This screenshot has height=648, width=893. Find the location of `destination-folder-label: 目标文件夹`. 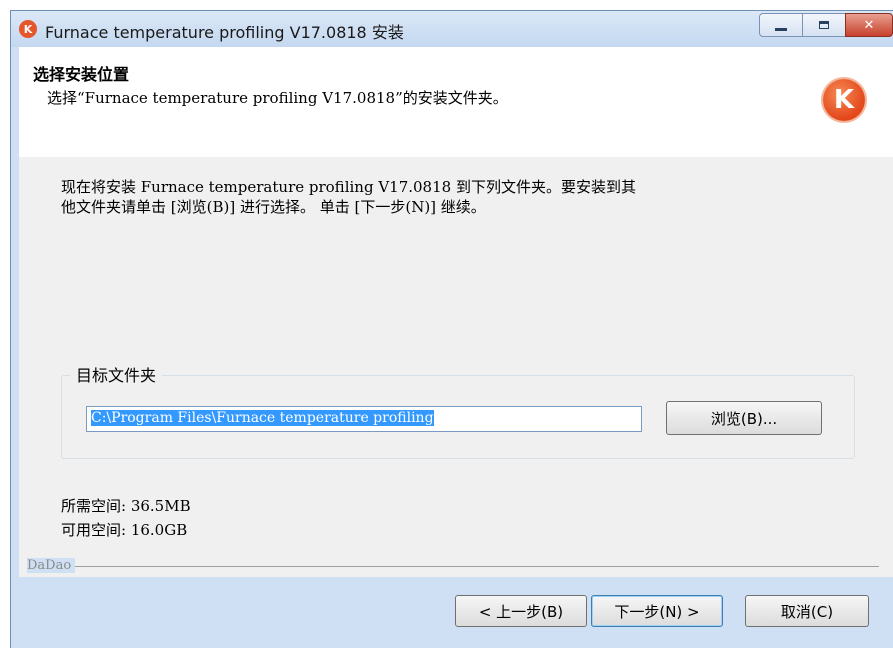

destination-folder-label: 目标文件夹 is located at coordinates (116, 374).